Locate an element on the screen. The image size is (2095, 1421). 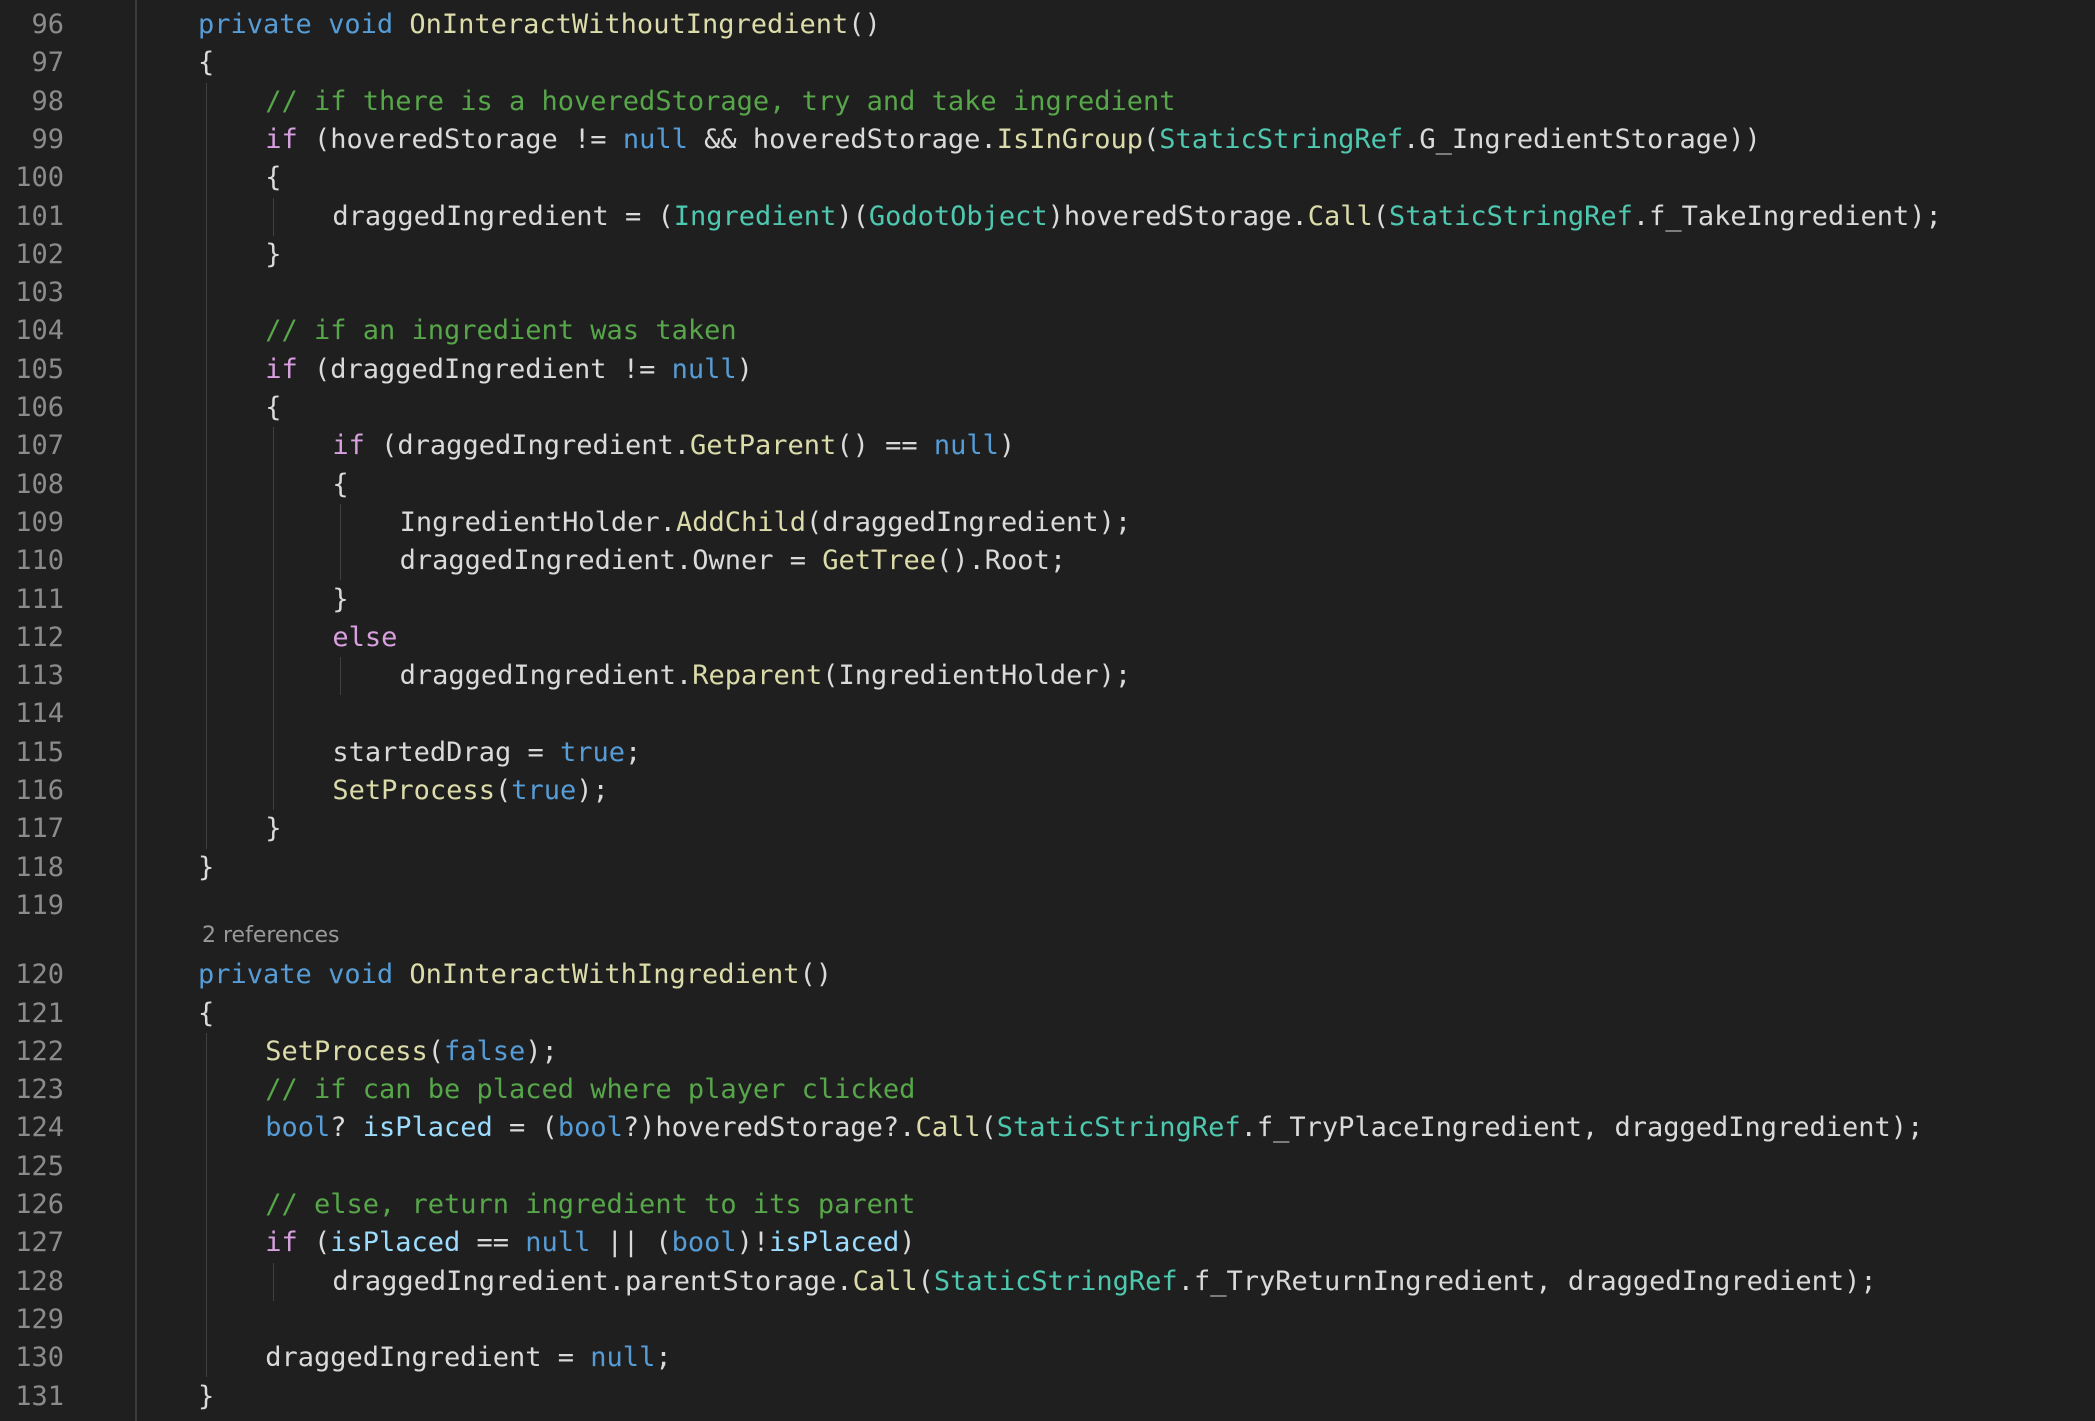
code-text: if (draggedIngredient != null) is located at coordinates (509, 370).